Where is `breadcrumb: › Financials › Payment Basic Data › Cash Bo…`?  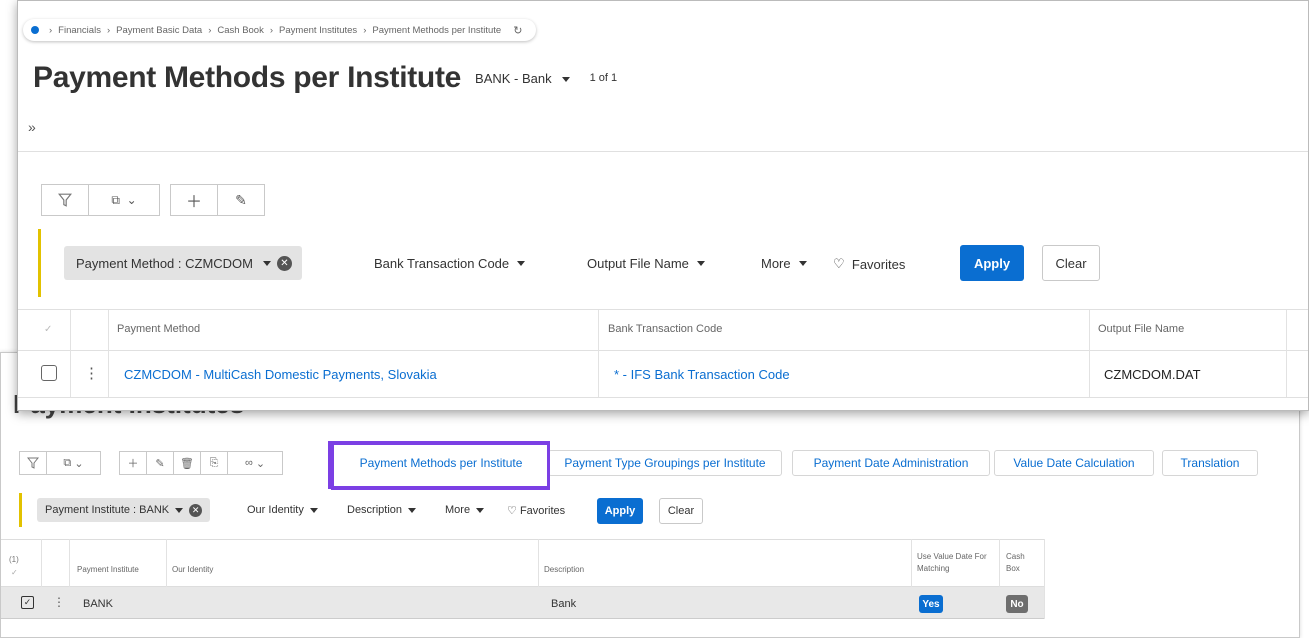
breadcrumb: › Financials › Payment Basic Data › Cash Bo… is located at coordinates (280, 30).